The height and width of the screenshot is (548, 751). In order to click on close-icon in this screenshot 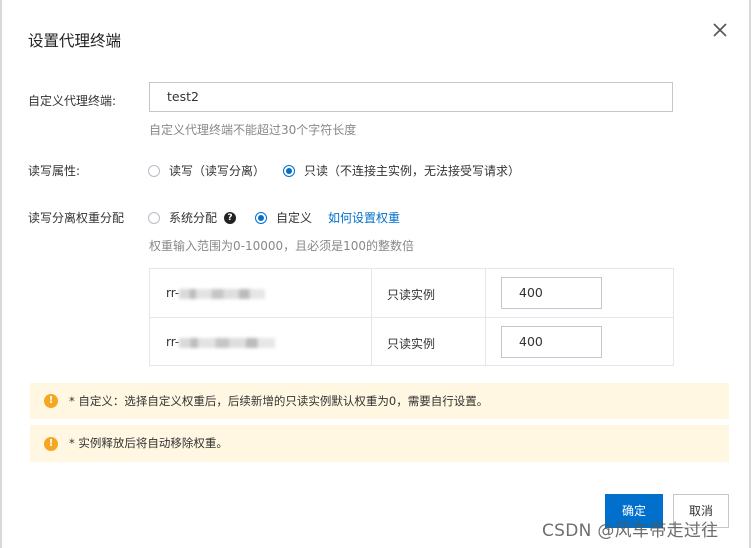, I will do `click(720, 30)`.